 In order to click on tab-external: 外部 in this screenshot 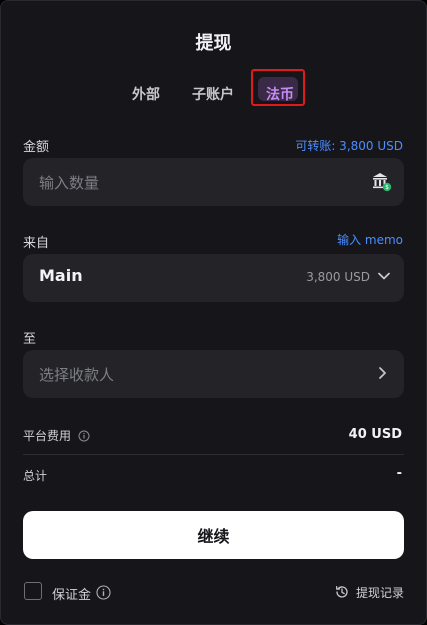, I will do `click(146, 94)`.